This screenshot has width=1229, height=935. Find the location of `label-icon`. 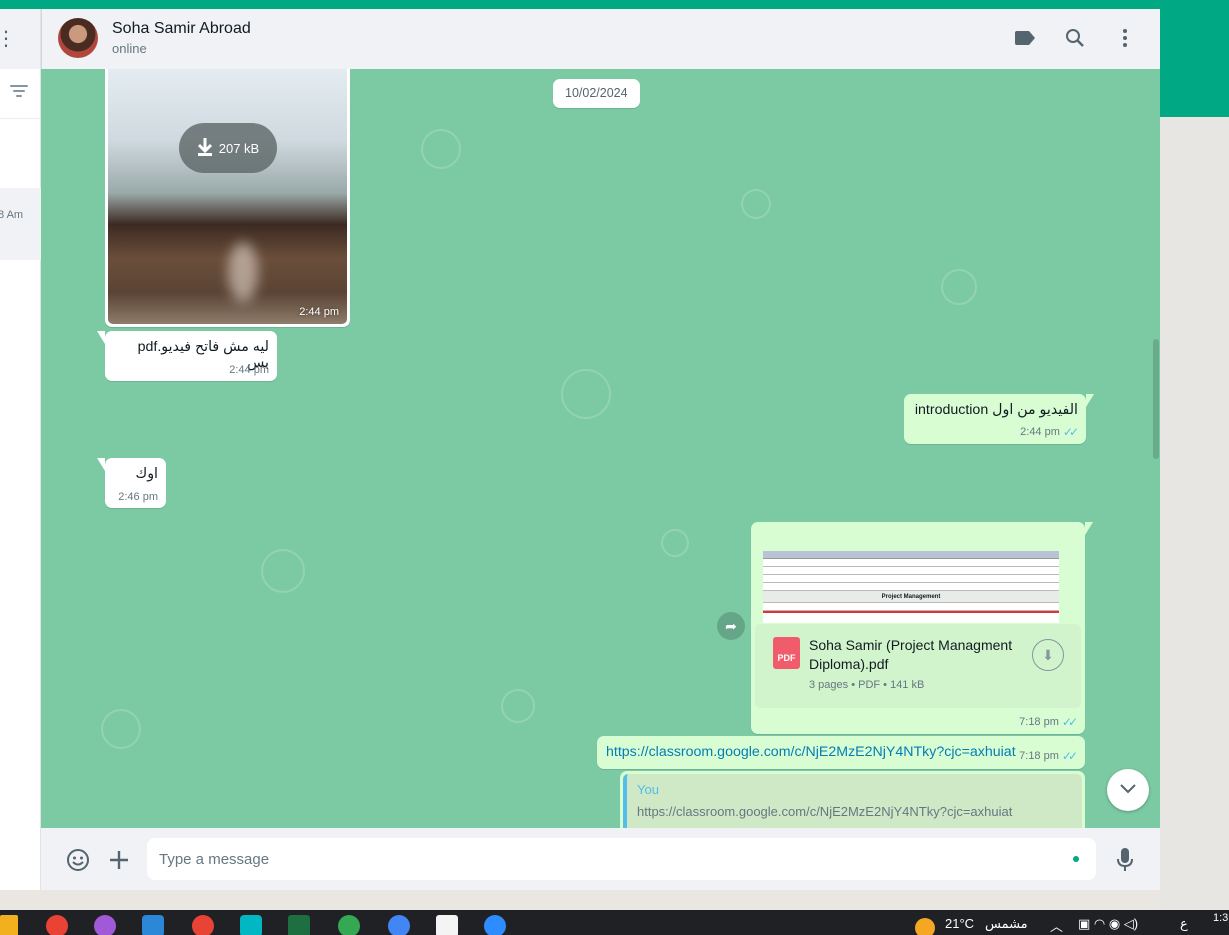

label-icon is located at coordinates (1025, 38).